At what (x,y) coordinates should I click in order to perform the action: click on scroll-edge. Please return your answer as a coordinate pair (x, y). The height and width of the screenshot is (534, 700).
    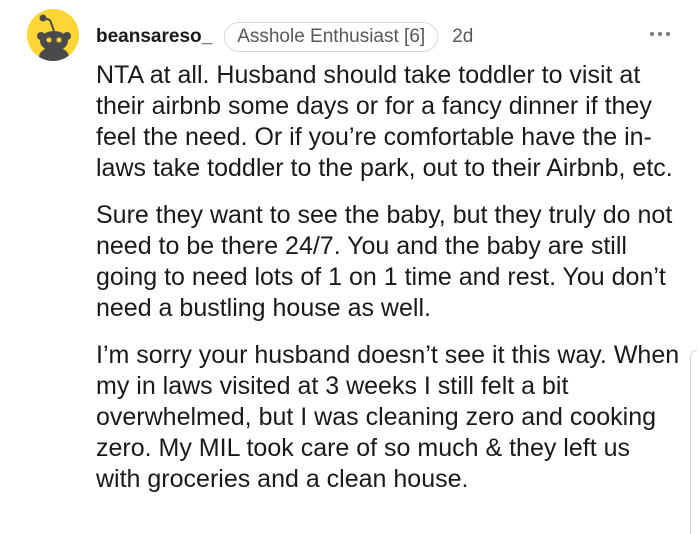
    Looking at the image, I should click on (693, 442).